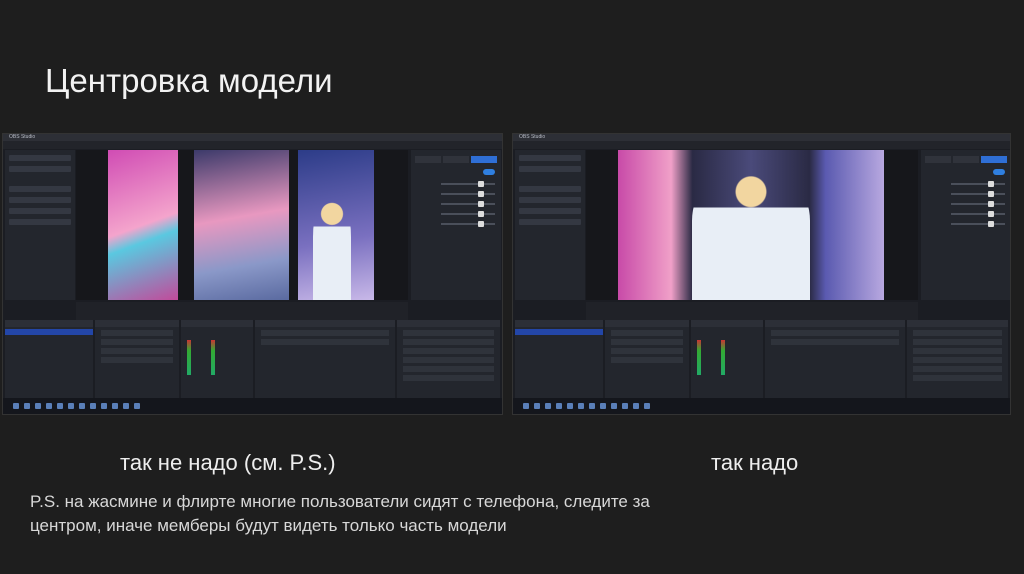 The image size is (1024, 574). Describe the element at coordinates (228, 462) in the screenshot. I see `caption-wrong: так не надо (см. P.S.)` at that location.